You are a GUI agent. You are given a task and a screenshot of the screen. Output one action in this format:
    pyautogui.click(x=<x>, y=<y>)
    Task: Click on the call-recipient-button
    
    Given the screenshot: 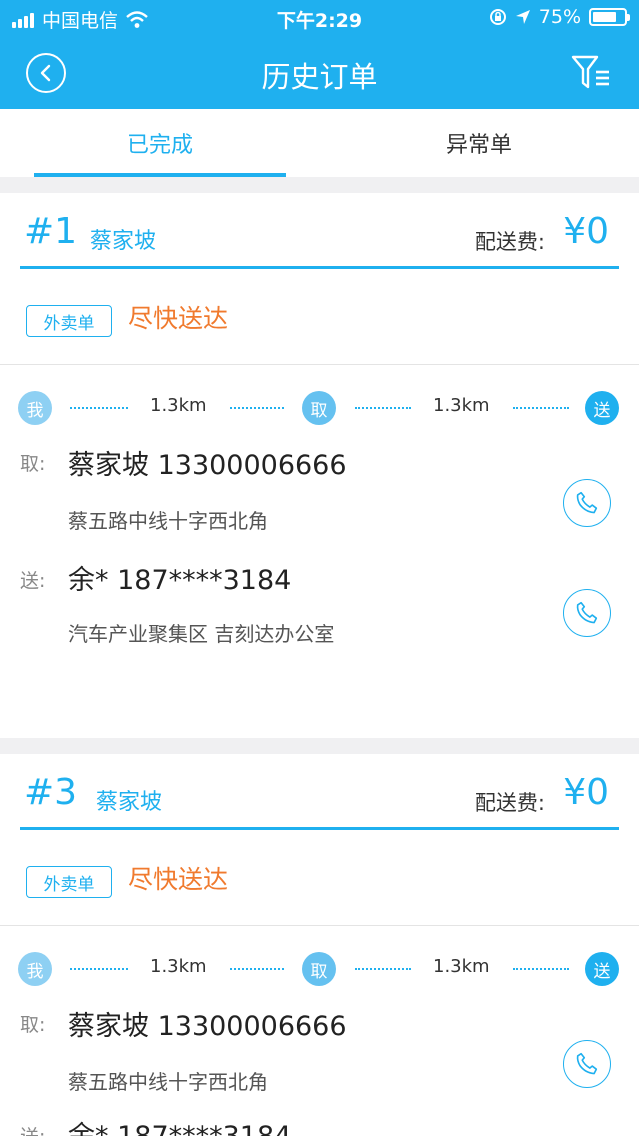 What is the action you would take?
    pyautogui.click(x=587, y=613)
    